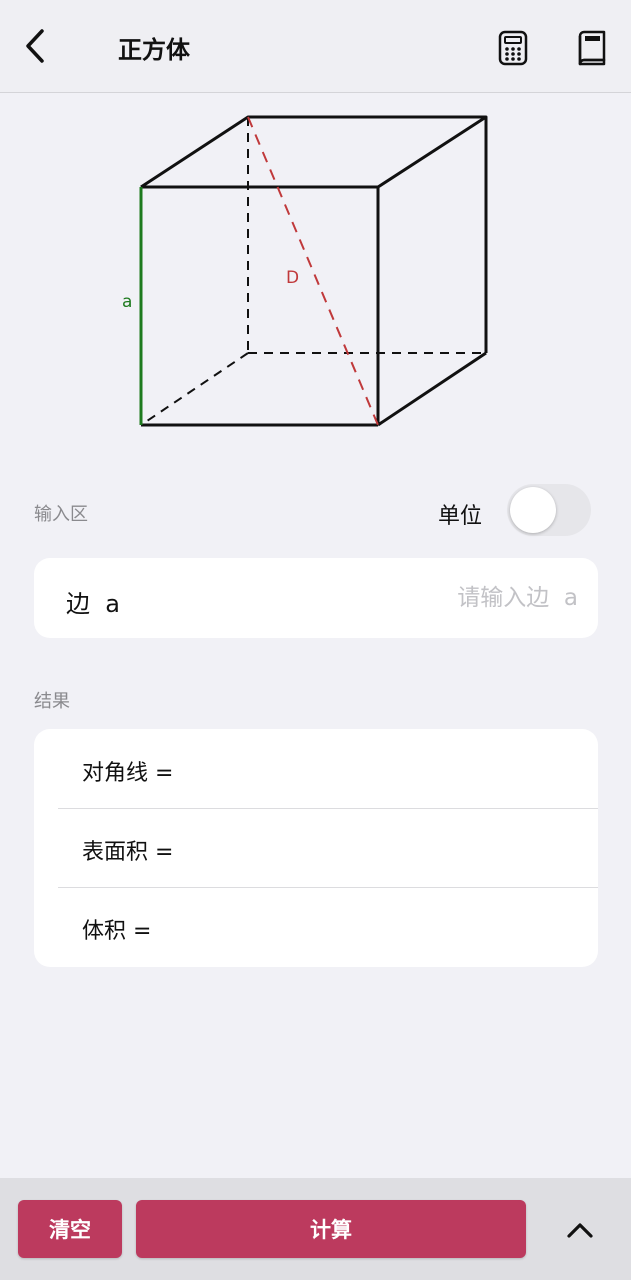 The image size is (631, 1280). I want to click on back-arrow-icon, so click(35, 46).